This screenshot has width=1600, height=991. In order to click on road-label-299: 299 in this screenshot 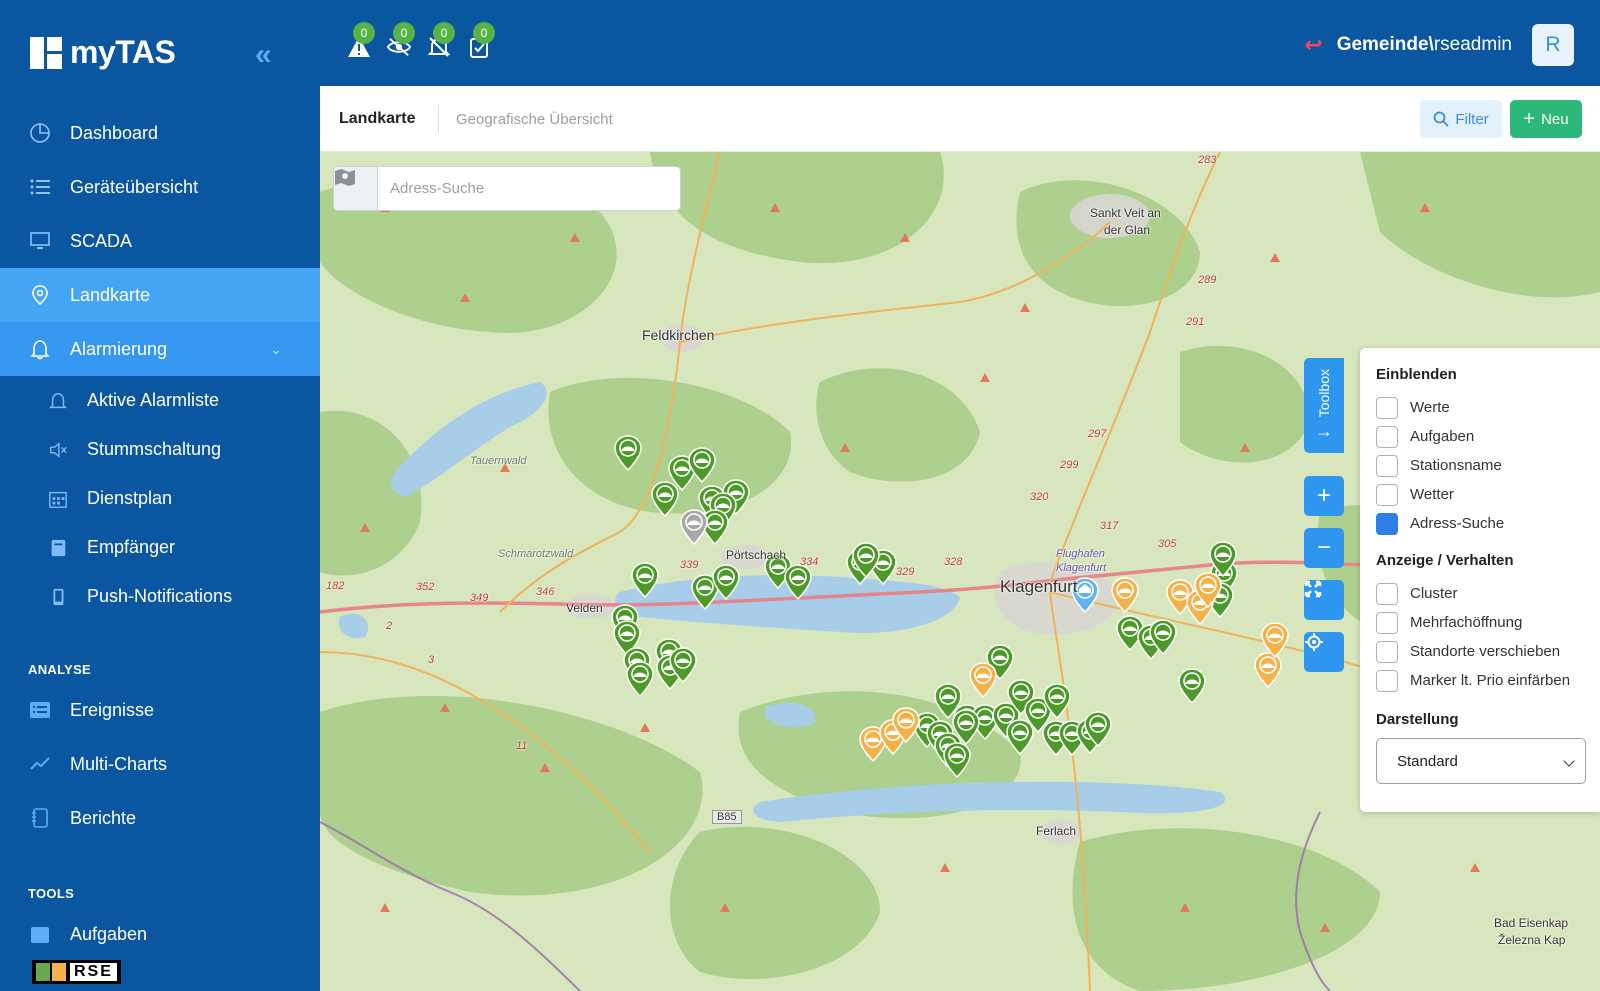, I will do `click(1069, 465)`.